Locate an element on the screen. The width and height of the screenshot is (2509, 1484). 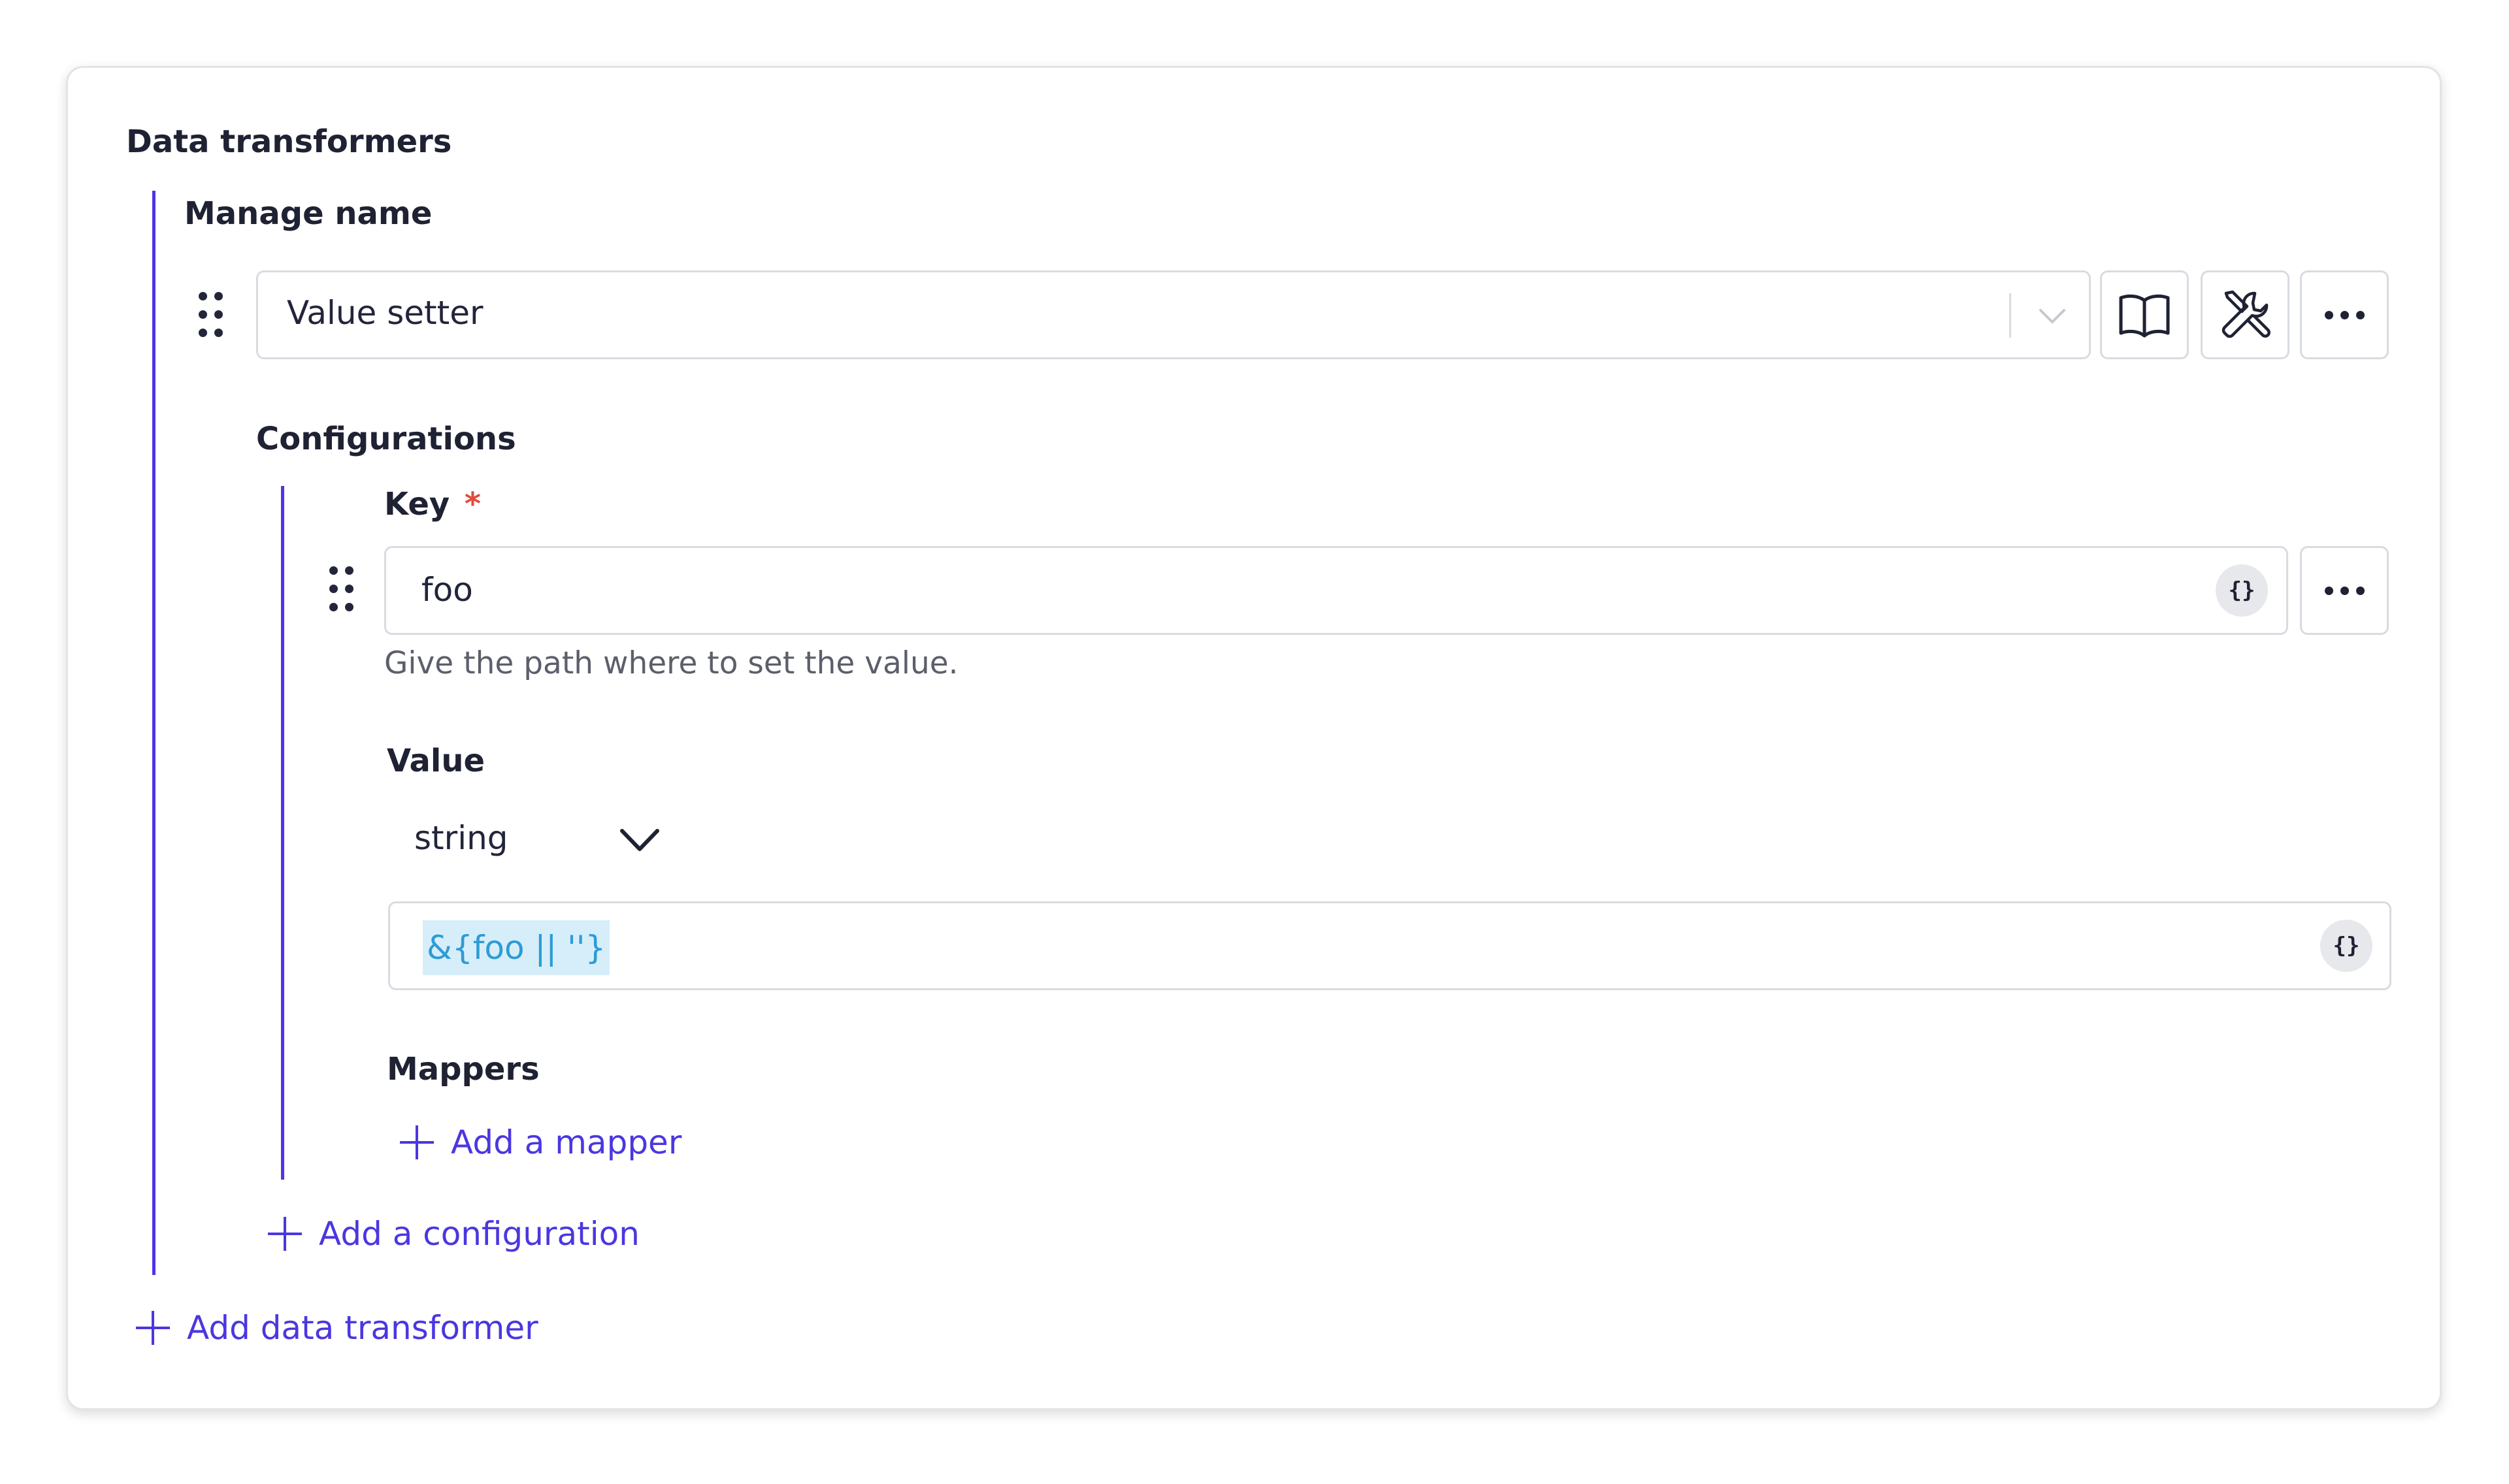
add-data-transformer-button: Add data transformer is located at coordinates (337, 1328).